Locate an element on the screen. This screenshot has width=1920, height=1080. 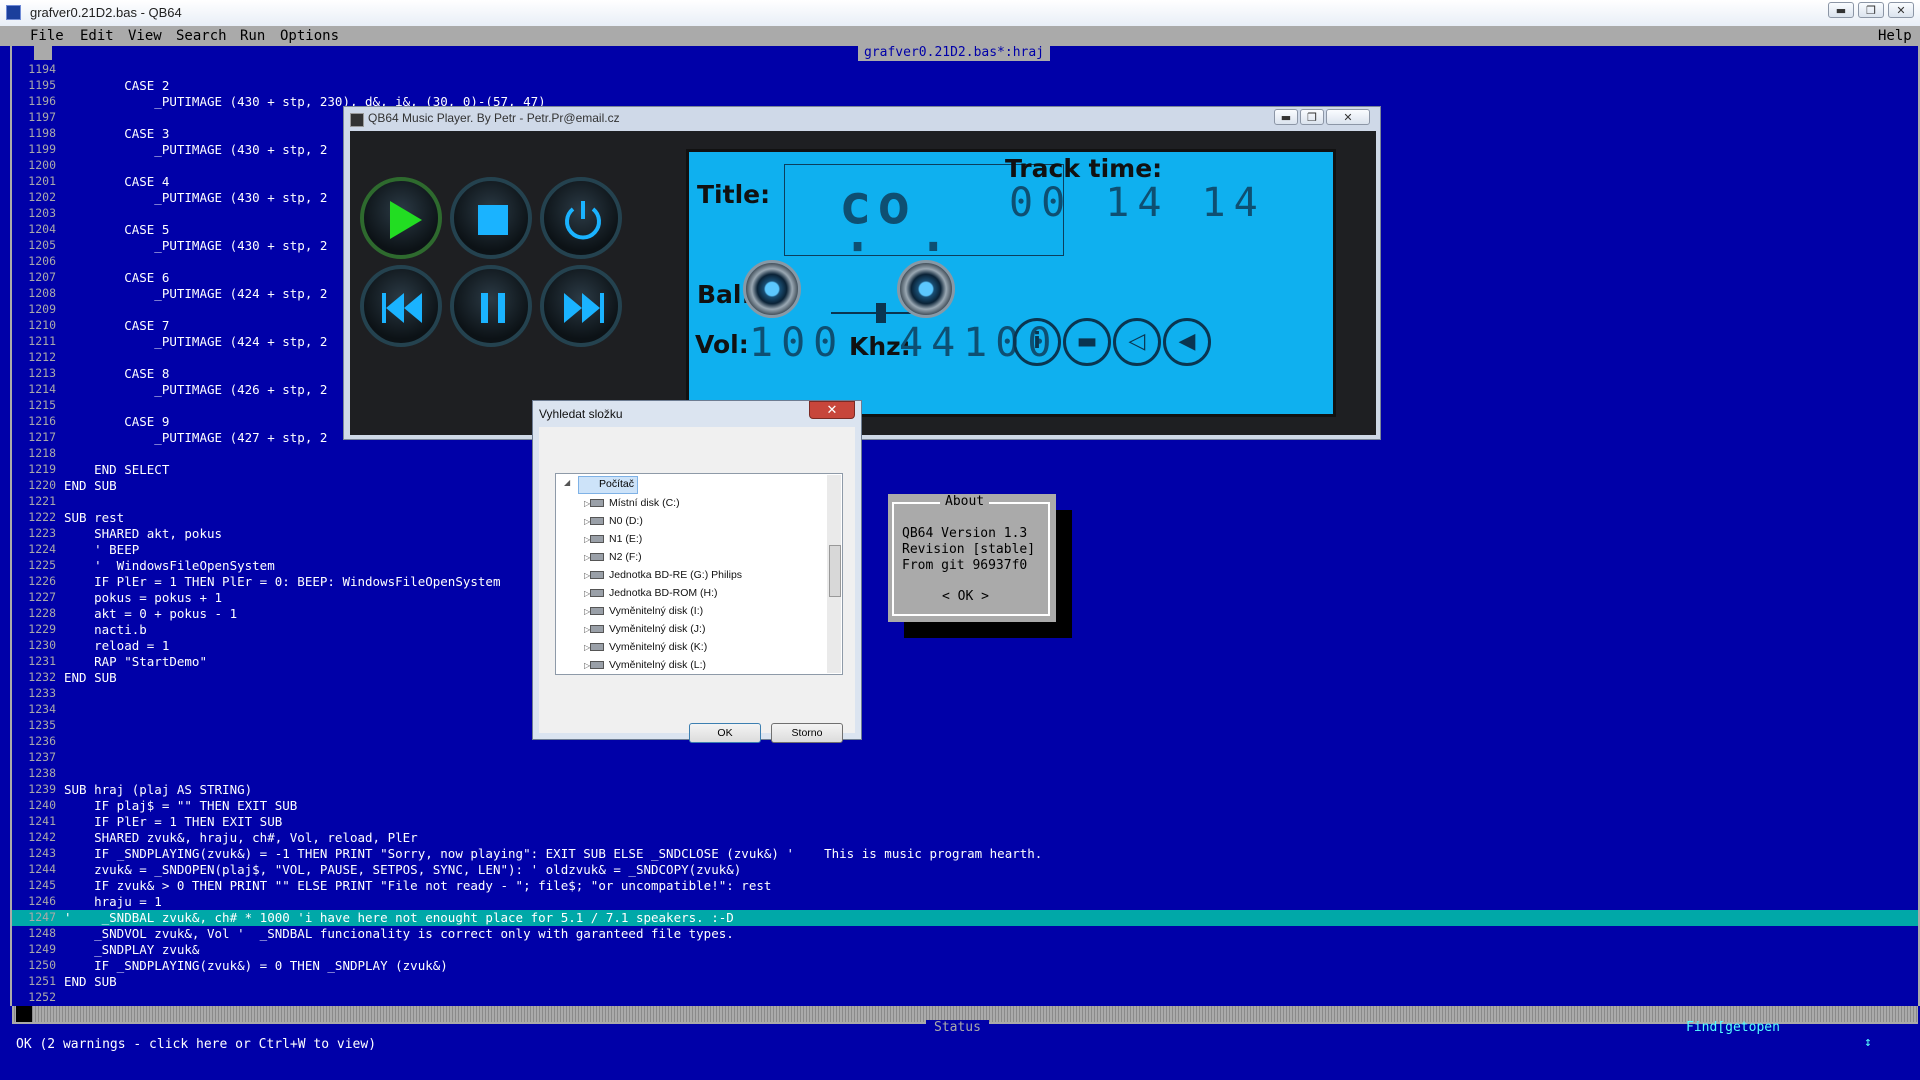
code-line: CASE 9 is located at coordinates (116, 421).